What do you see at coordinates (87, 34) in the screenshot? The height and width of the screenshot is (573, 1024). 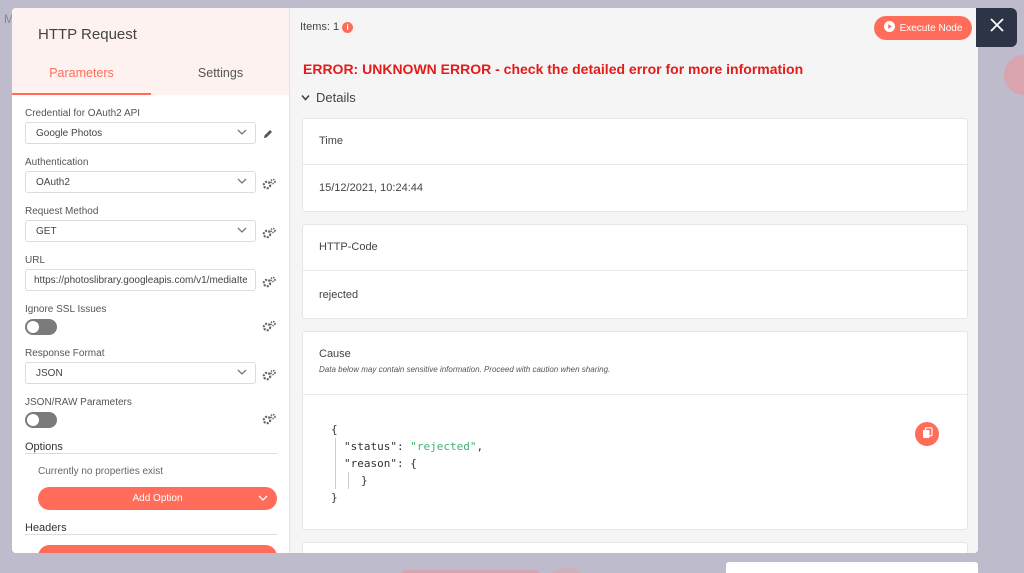 I see `node-title: HTTP Request` at bounding box center [87, 34].